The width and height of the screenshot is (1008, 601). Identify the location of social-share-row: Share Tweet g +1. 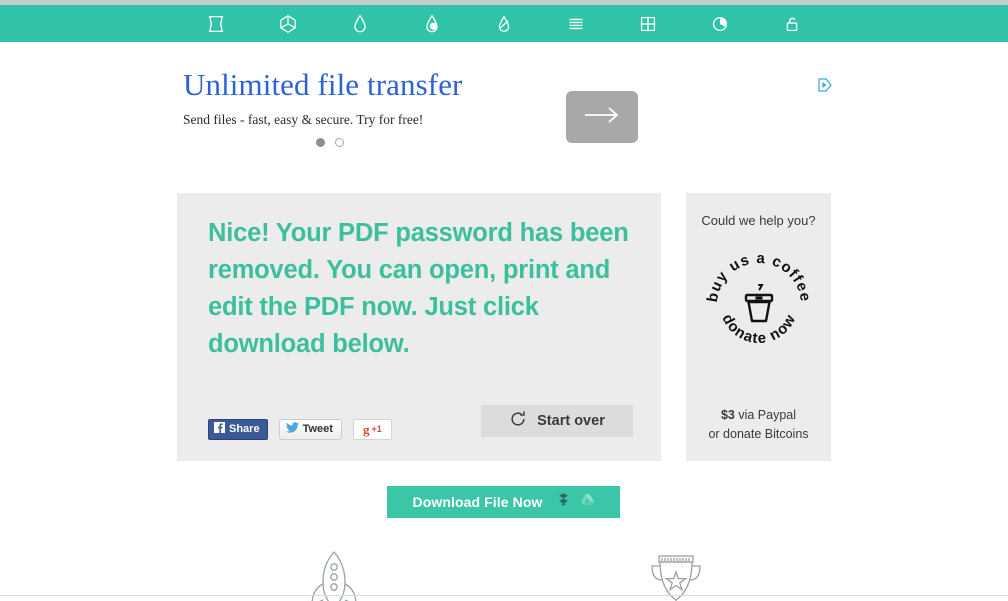
(300, 429).